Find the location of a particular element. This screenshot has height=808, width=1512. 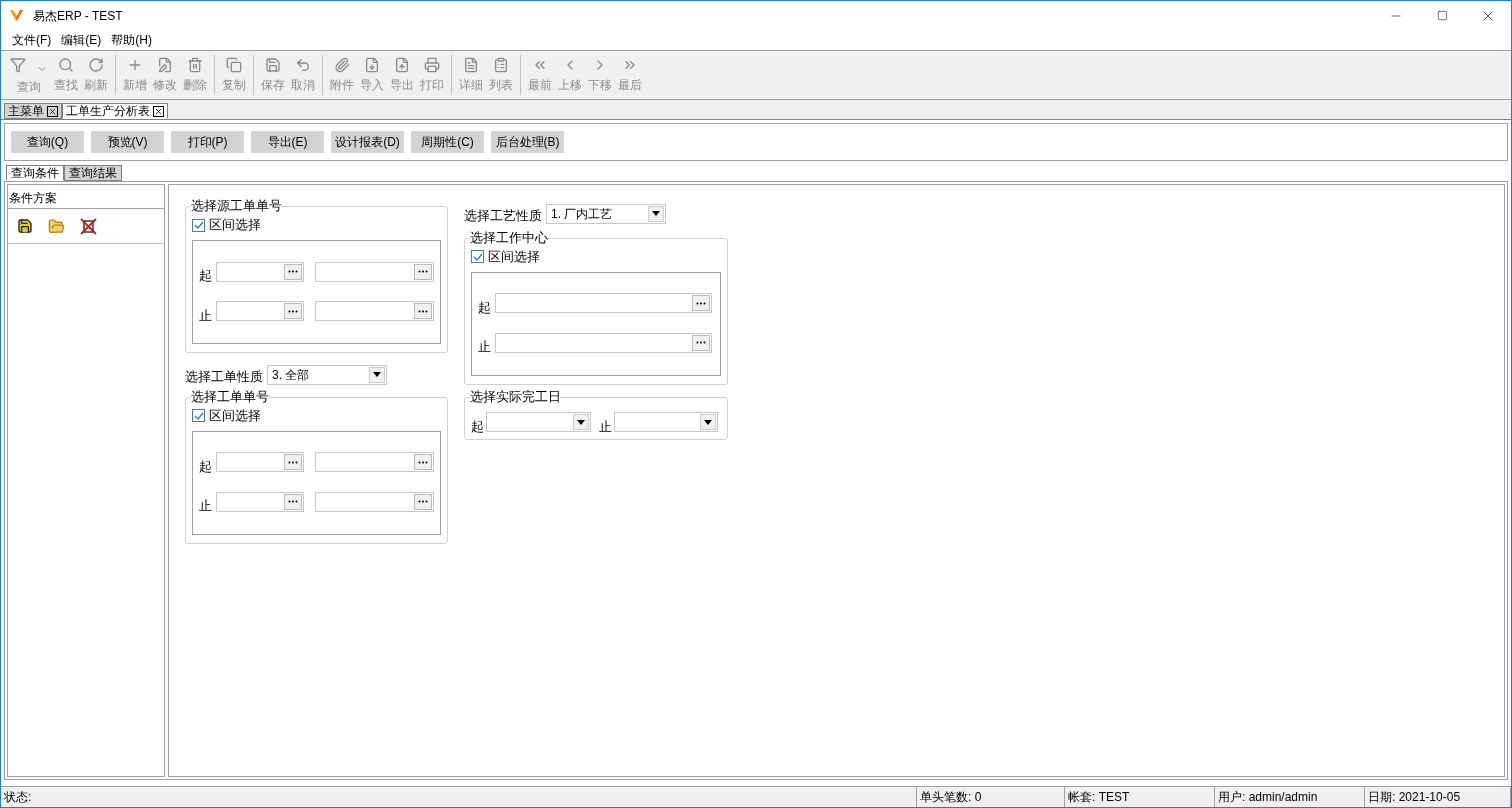

status-text: 日期: 2021-10-05 is located at coordinates (1438, 797).